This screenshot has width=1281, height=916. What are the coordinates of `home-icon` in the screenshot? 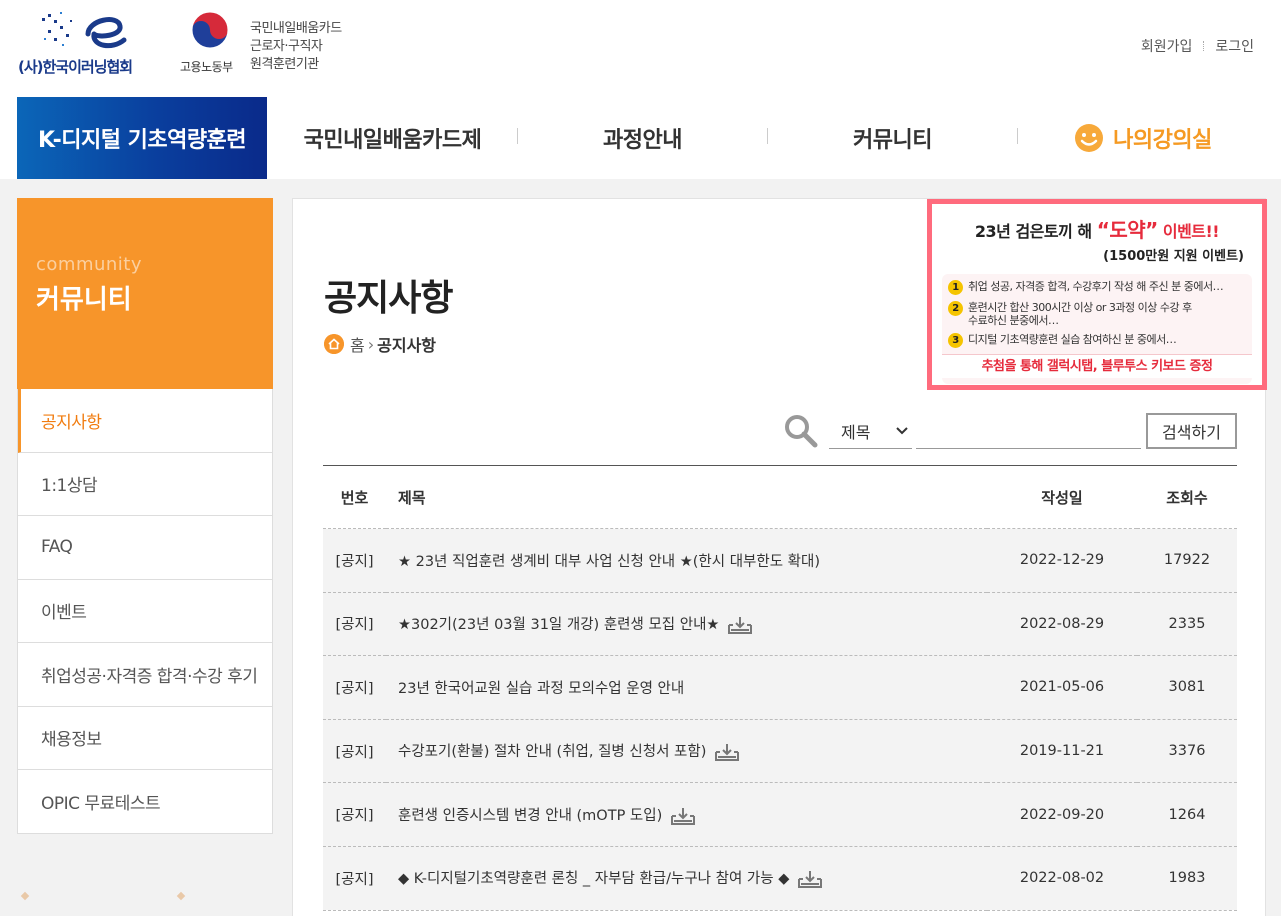 It's located at (334, 344).